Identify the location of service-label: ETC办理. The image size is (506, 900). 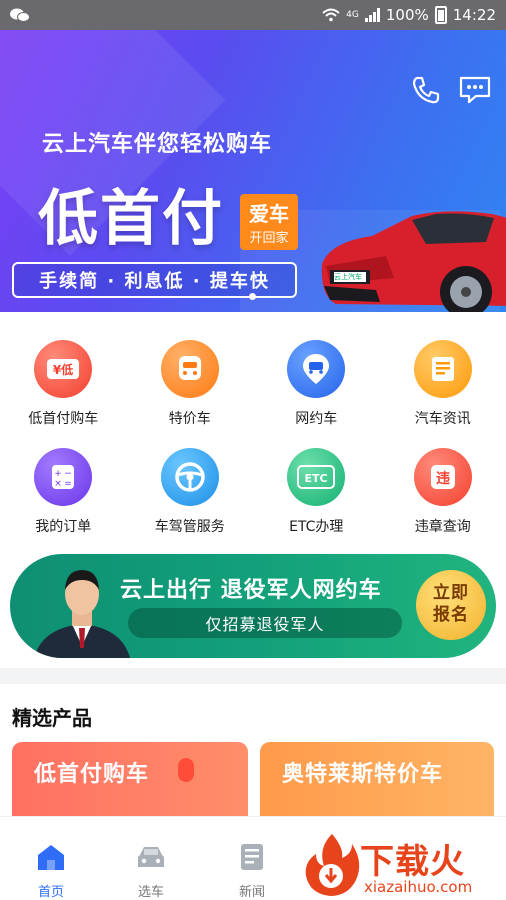
(316, 527).